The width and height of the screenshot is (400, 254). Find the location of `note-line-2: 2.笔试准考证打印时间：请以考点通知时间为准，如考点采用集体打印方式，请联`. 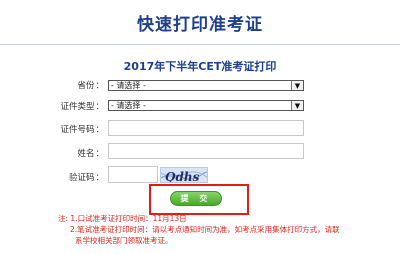

note-line-2: 2.笔试准考证打印时间：请以考点通知时间为准，如考点采用集体打印方式，请联 is located at coordinates (205, 229).